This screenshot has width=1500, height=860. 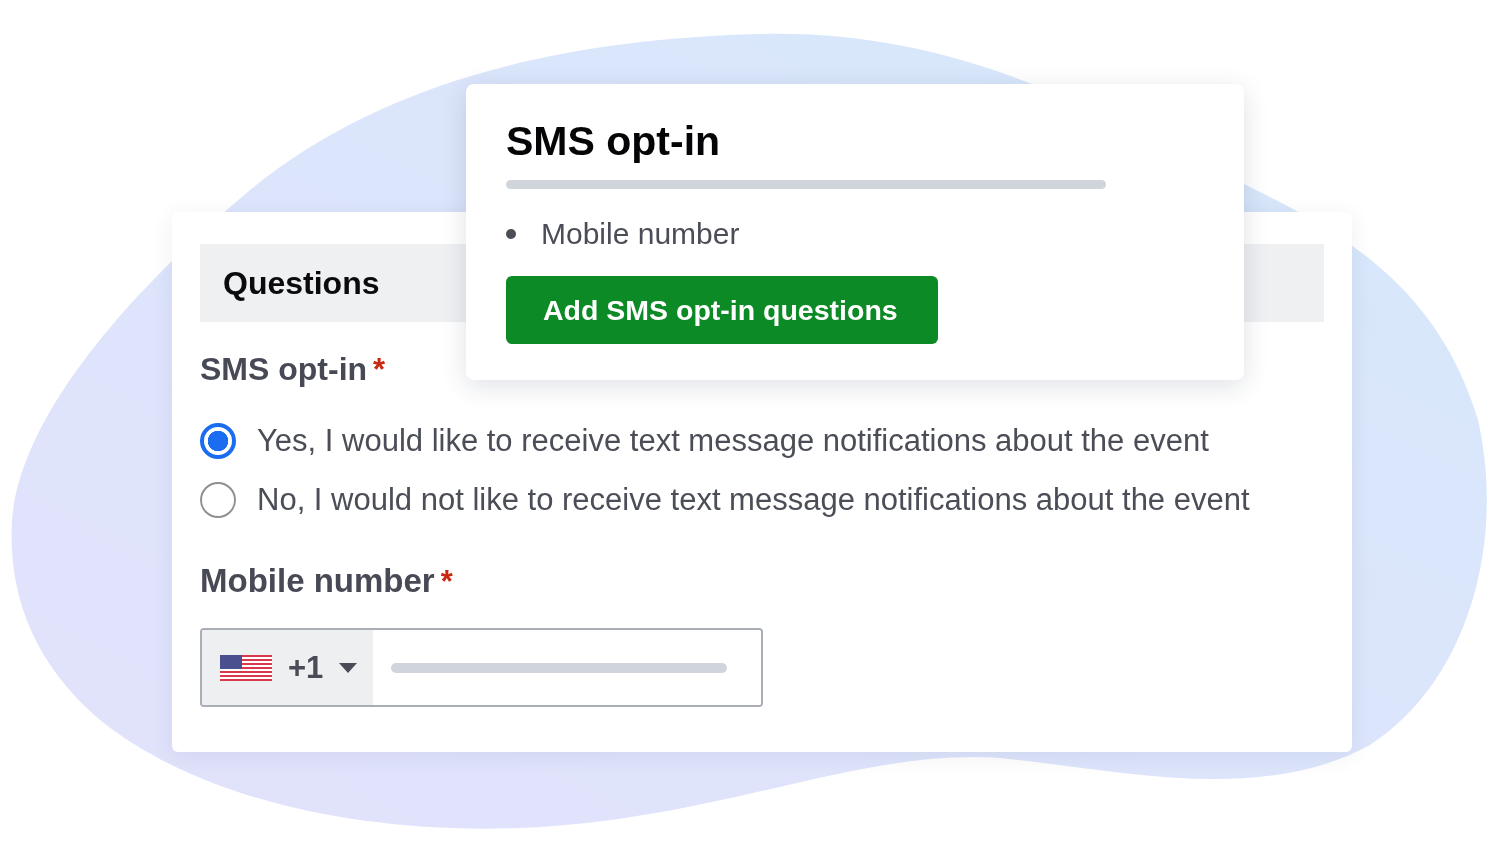 I want to click on bullet-icon, so click(x=511, y=234).